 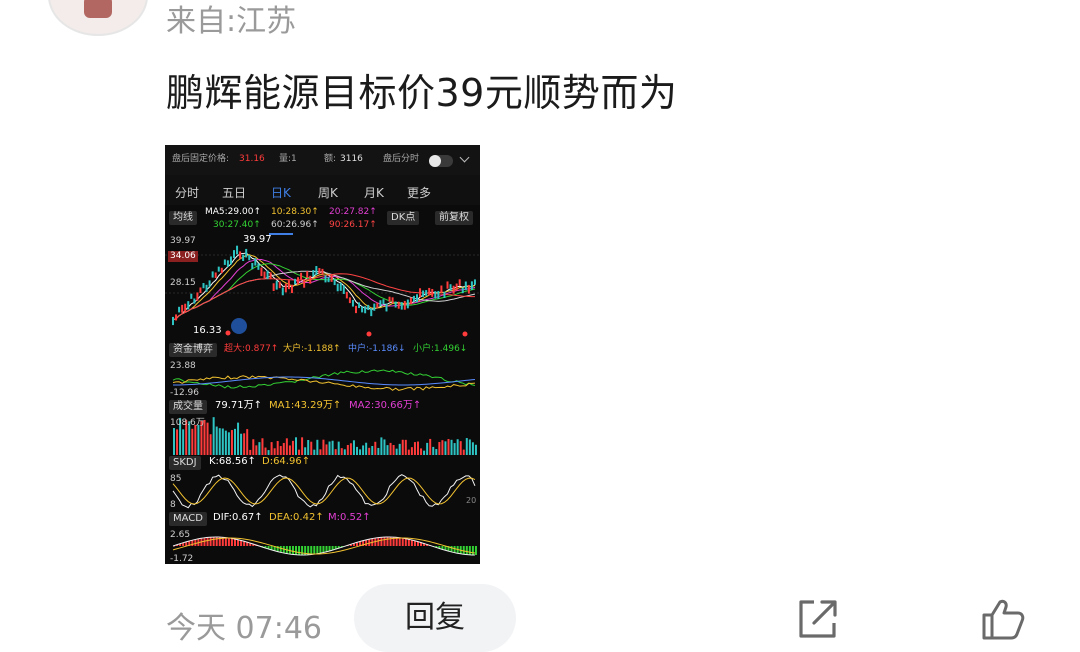 What do you see at coordinates (180, 535) in the screenshot?
I see `macd-axis-top: 2.65` at bounding box center [180, 535].